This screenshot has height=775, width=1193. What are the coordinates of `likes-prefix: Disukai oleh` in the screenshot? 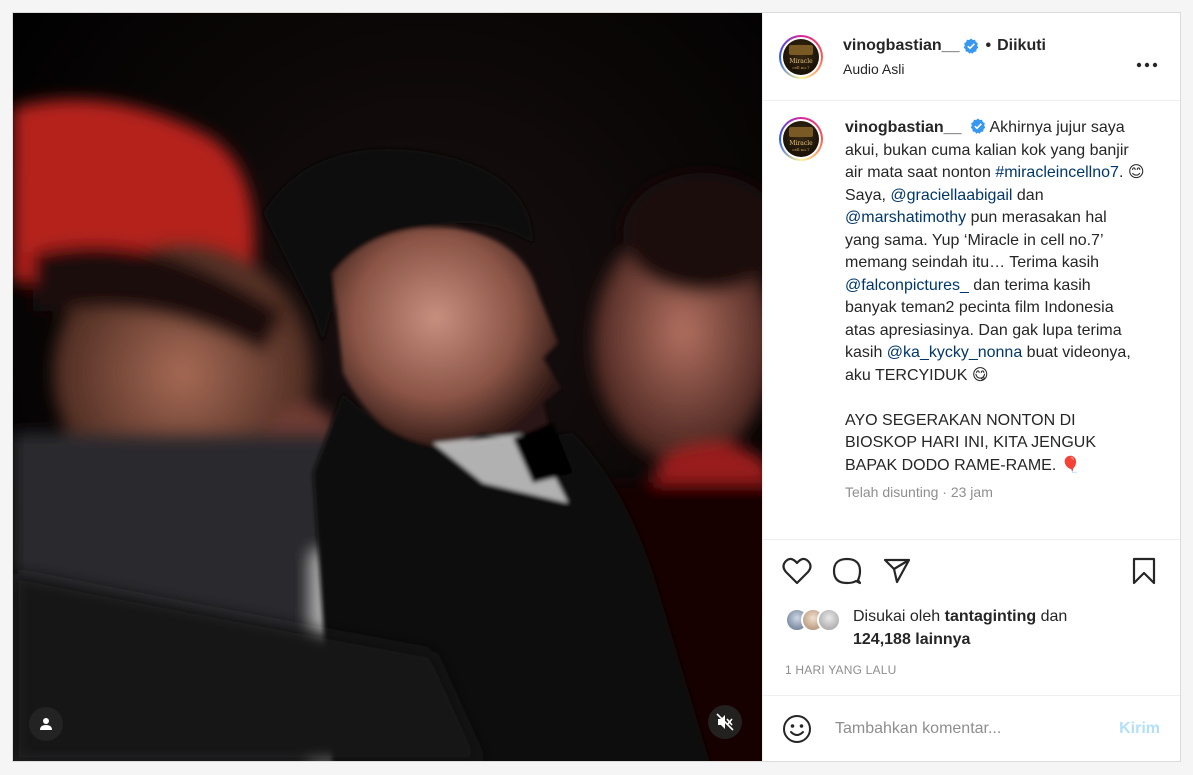 It's located at (899, 616).